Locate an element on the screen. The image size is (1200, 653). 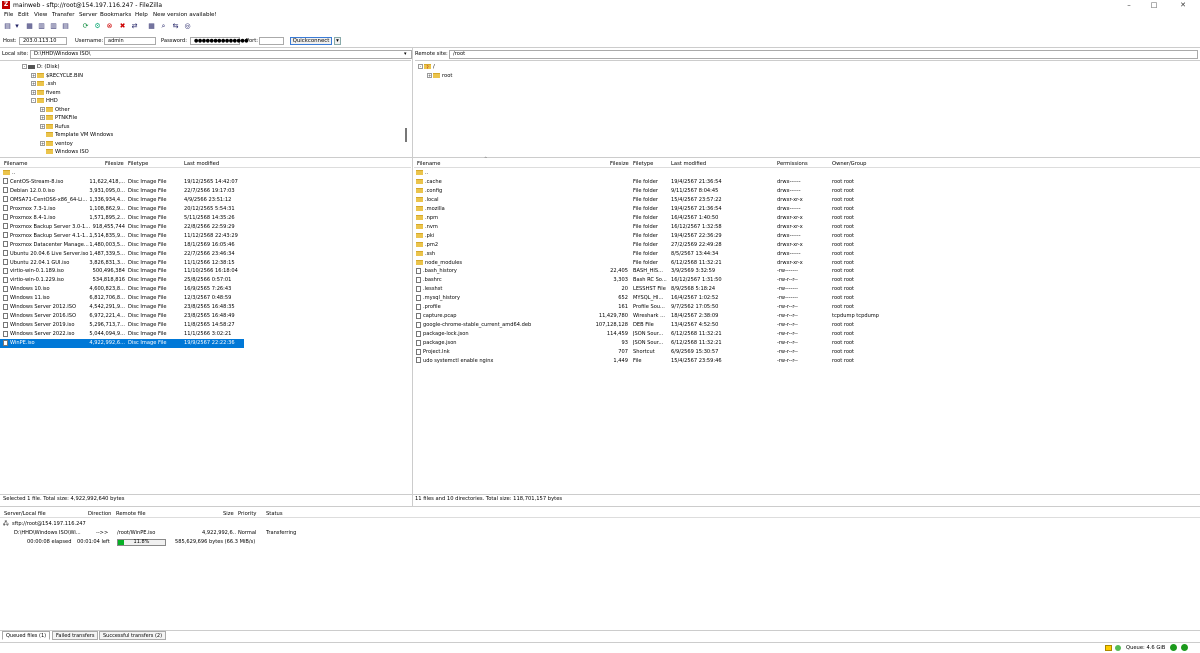
tree-list-splitter is located at coordinates (600, 157).